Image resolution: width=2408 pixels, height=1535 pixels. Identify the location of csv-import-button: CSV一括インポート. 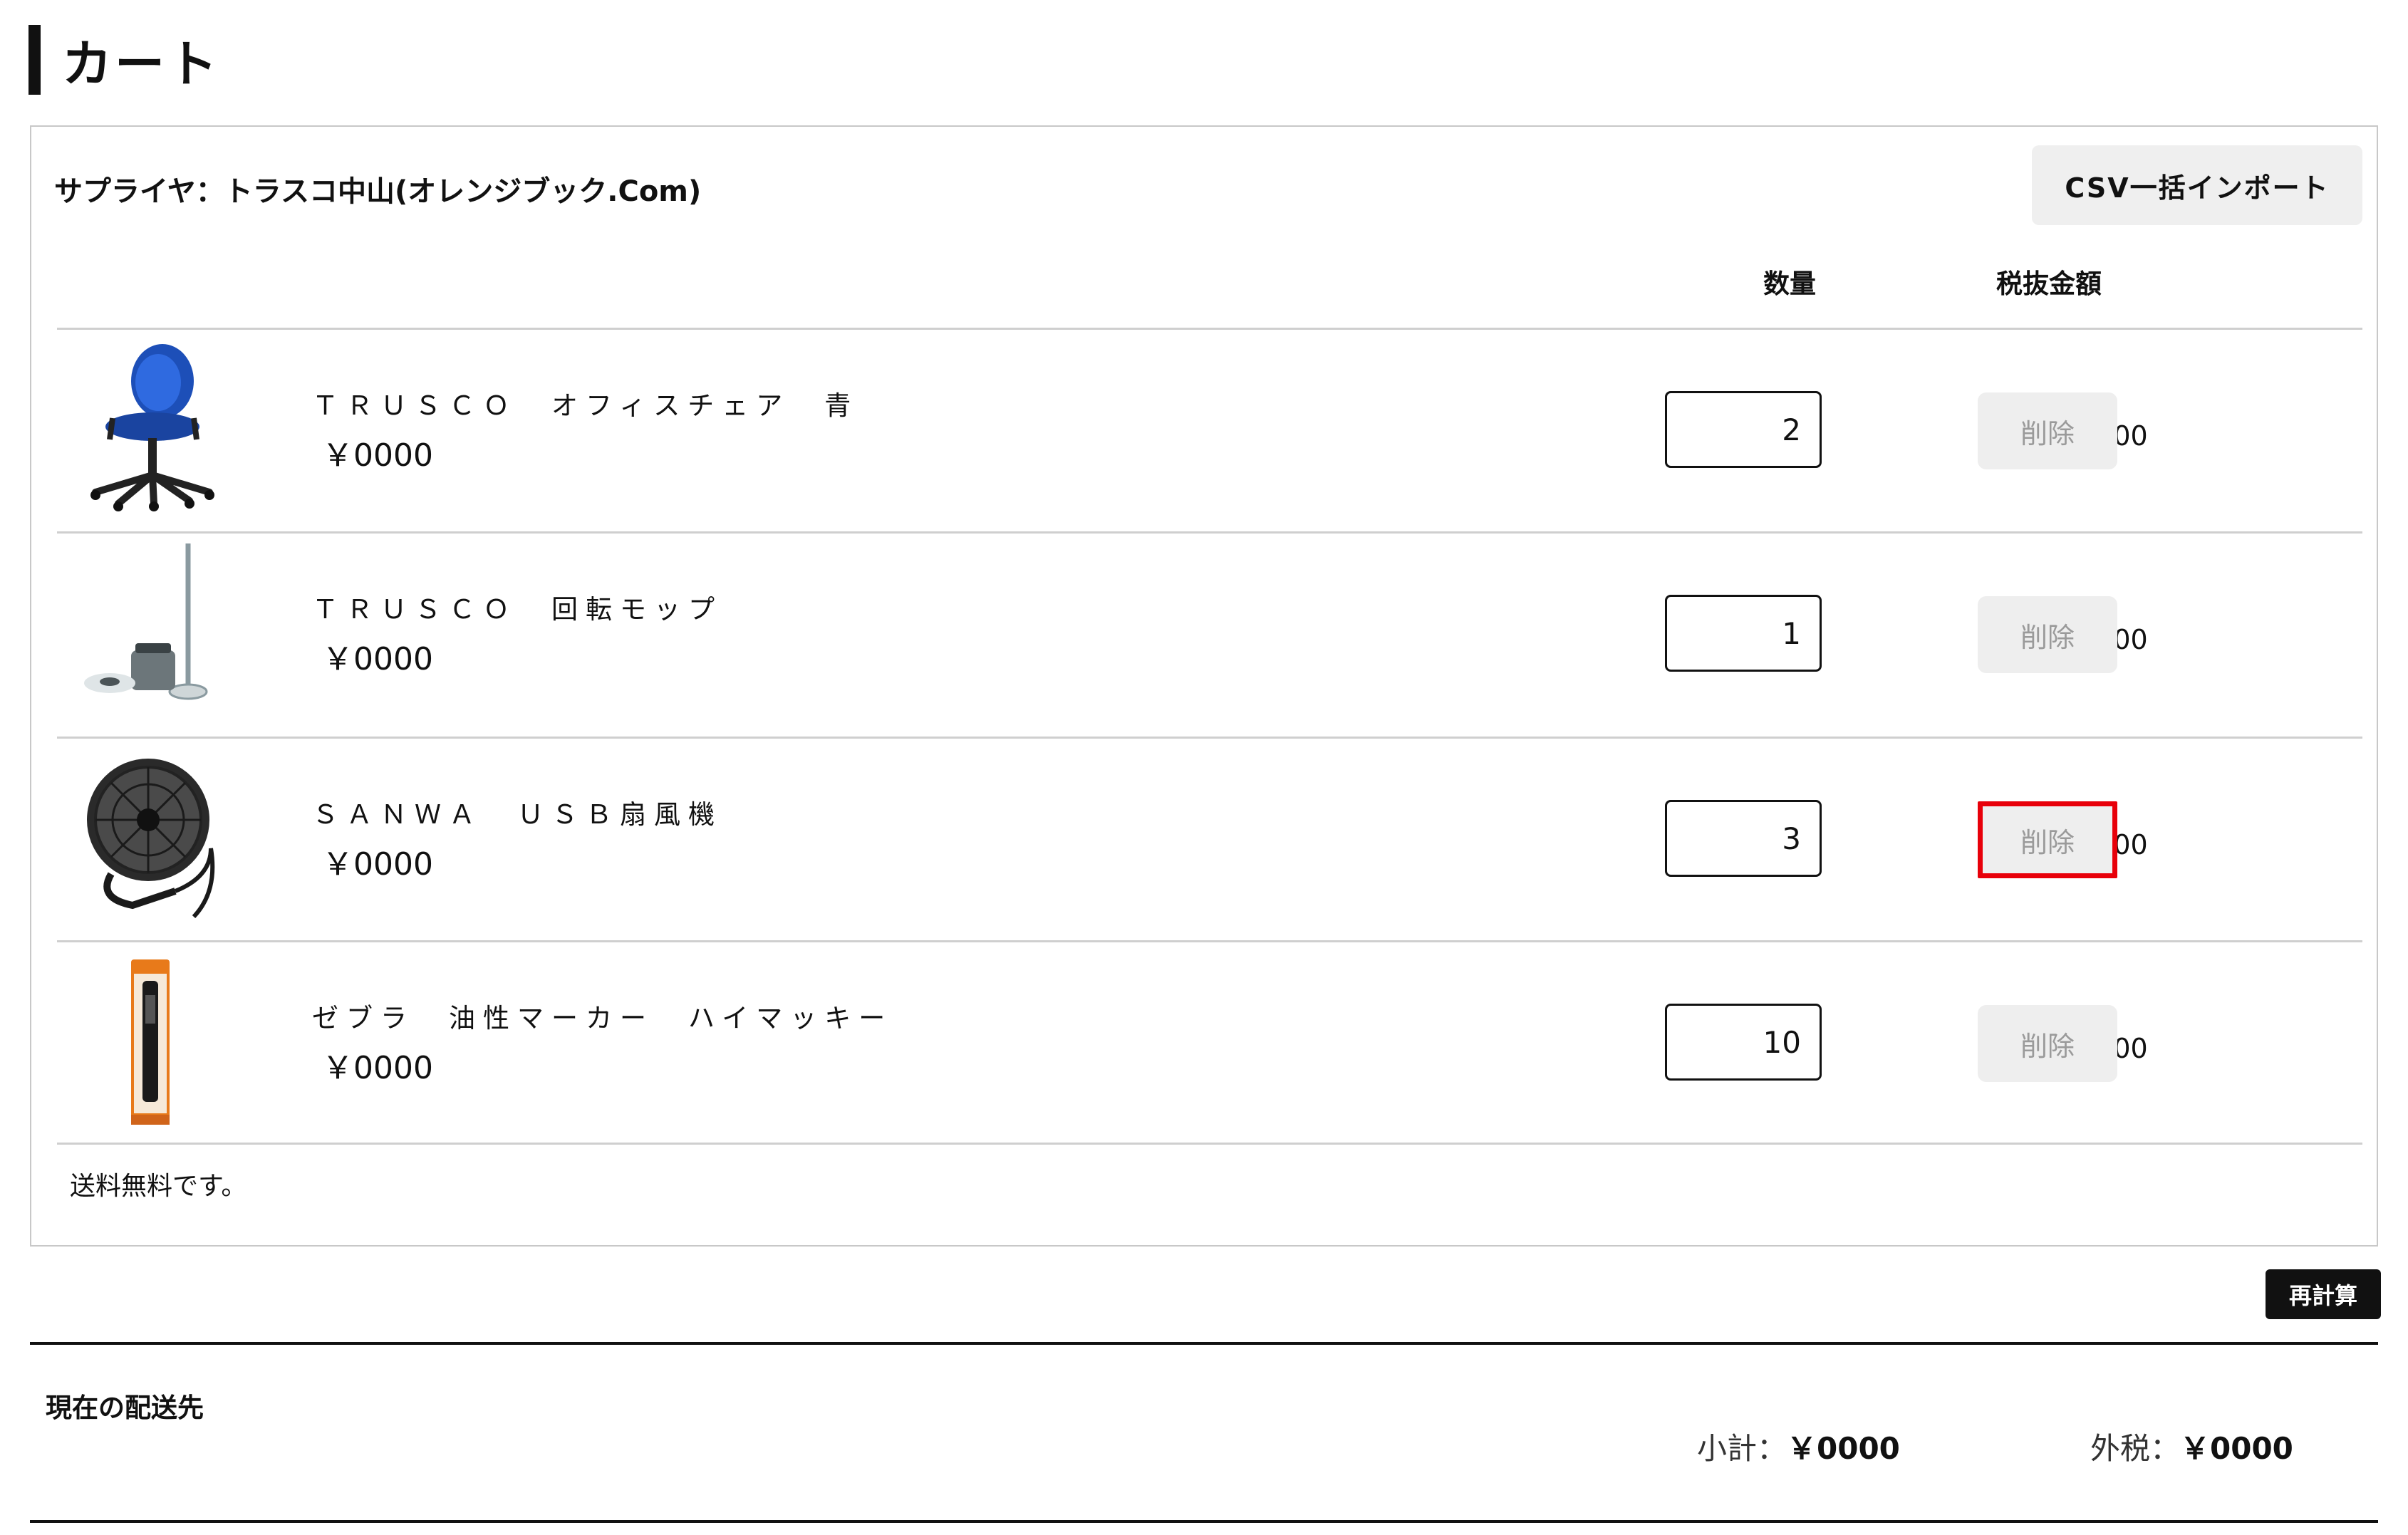
(2197, 185).